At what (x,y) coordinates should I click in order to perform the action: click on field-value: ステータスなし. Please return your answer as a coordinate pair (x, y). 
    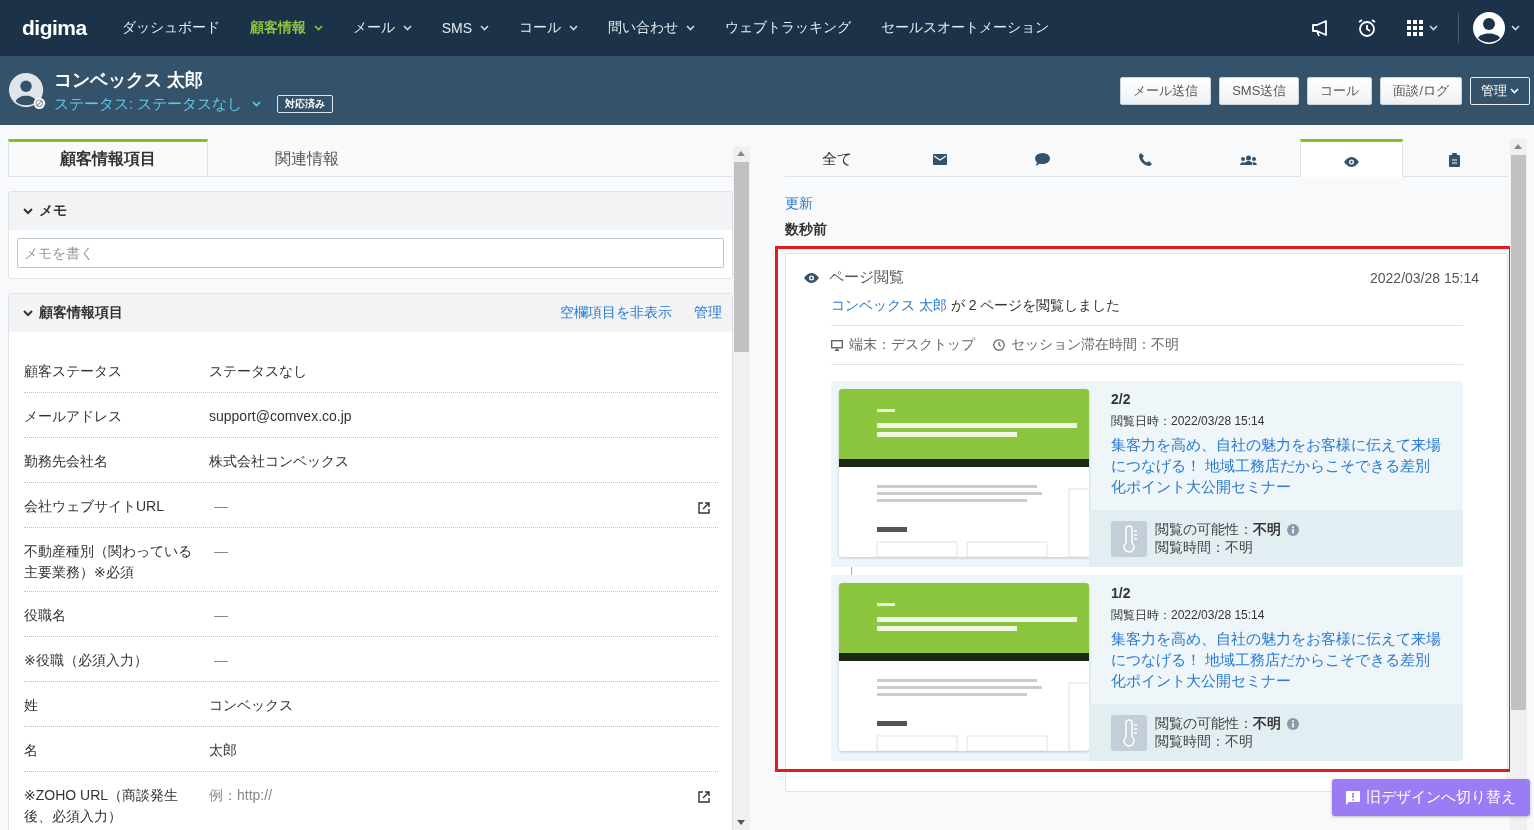
    Looking at the image, I should click on (258, 371).